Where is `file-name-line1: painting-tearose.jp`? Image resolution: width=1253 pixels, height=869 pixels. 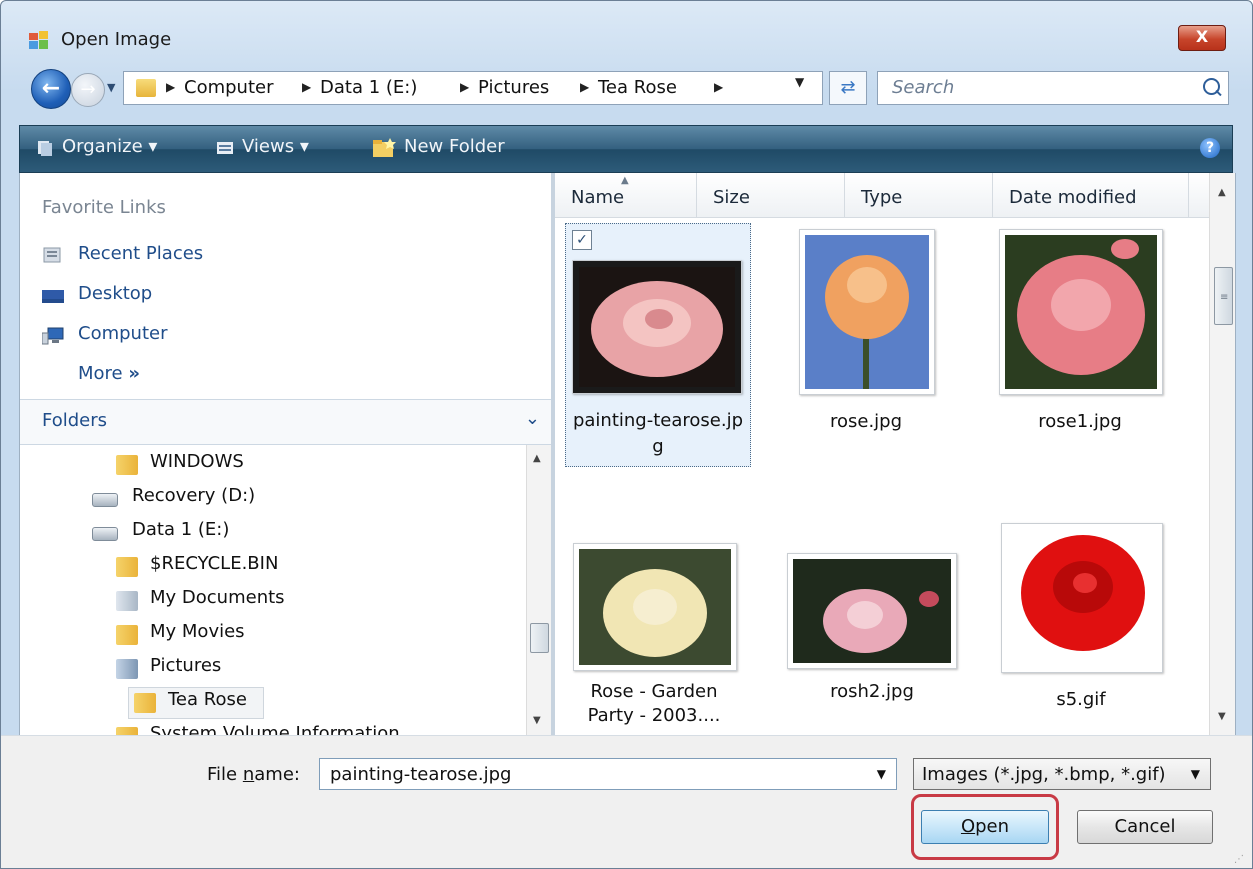 file-name-line1: painting-tearose.jp is located at coordinates (658, 420).